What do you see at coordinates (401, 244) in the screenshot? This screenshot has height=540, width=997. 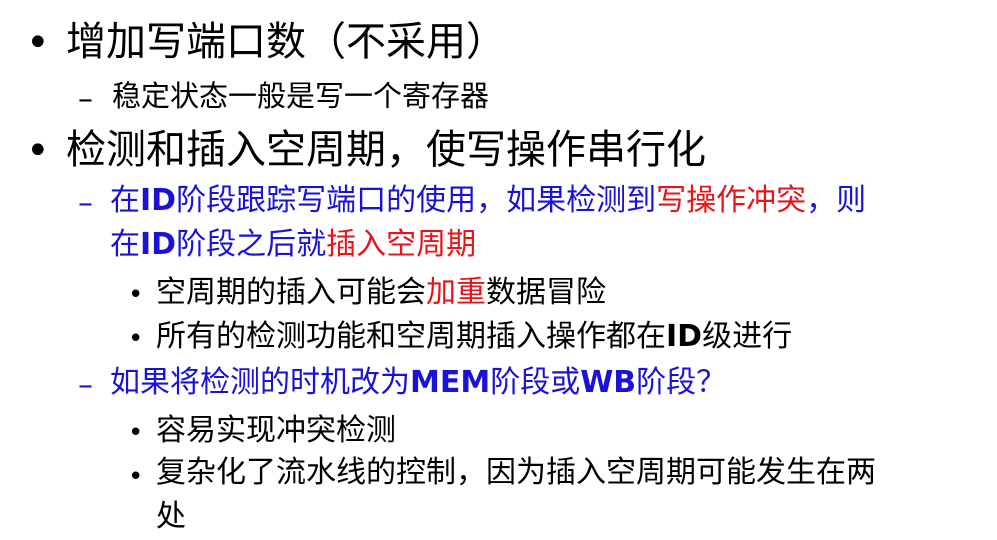 I see `text-highlight-insert-stall: 插入空周期` at bounding box center [401, 244].